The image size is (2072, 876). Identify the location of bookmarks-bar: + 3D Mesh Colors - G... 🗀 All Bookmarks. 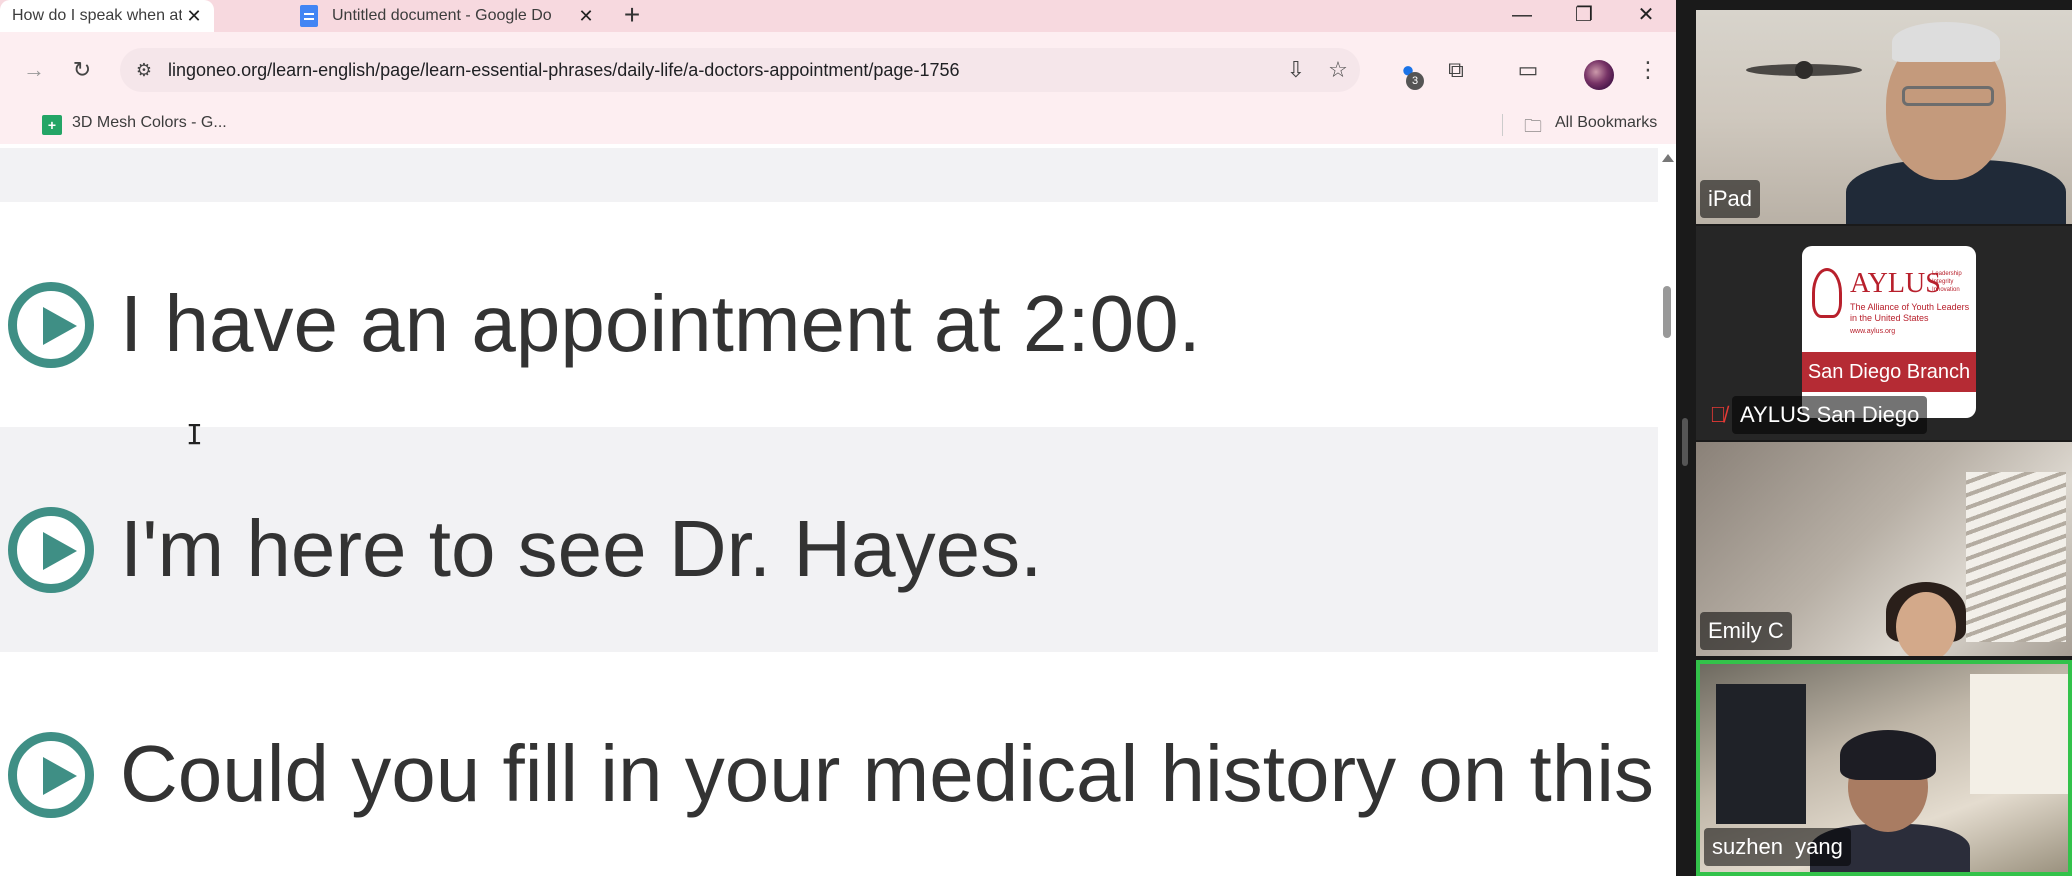
(838, 124).